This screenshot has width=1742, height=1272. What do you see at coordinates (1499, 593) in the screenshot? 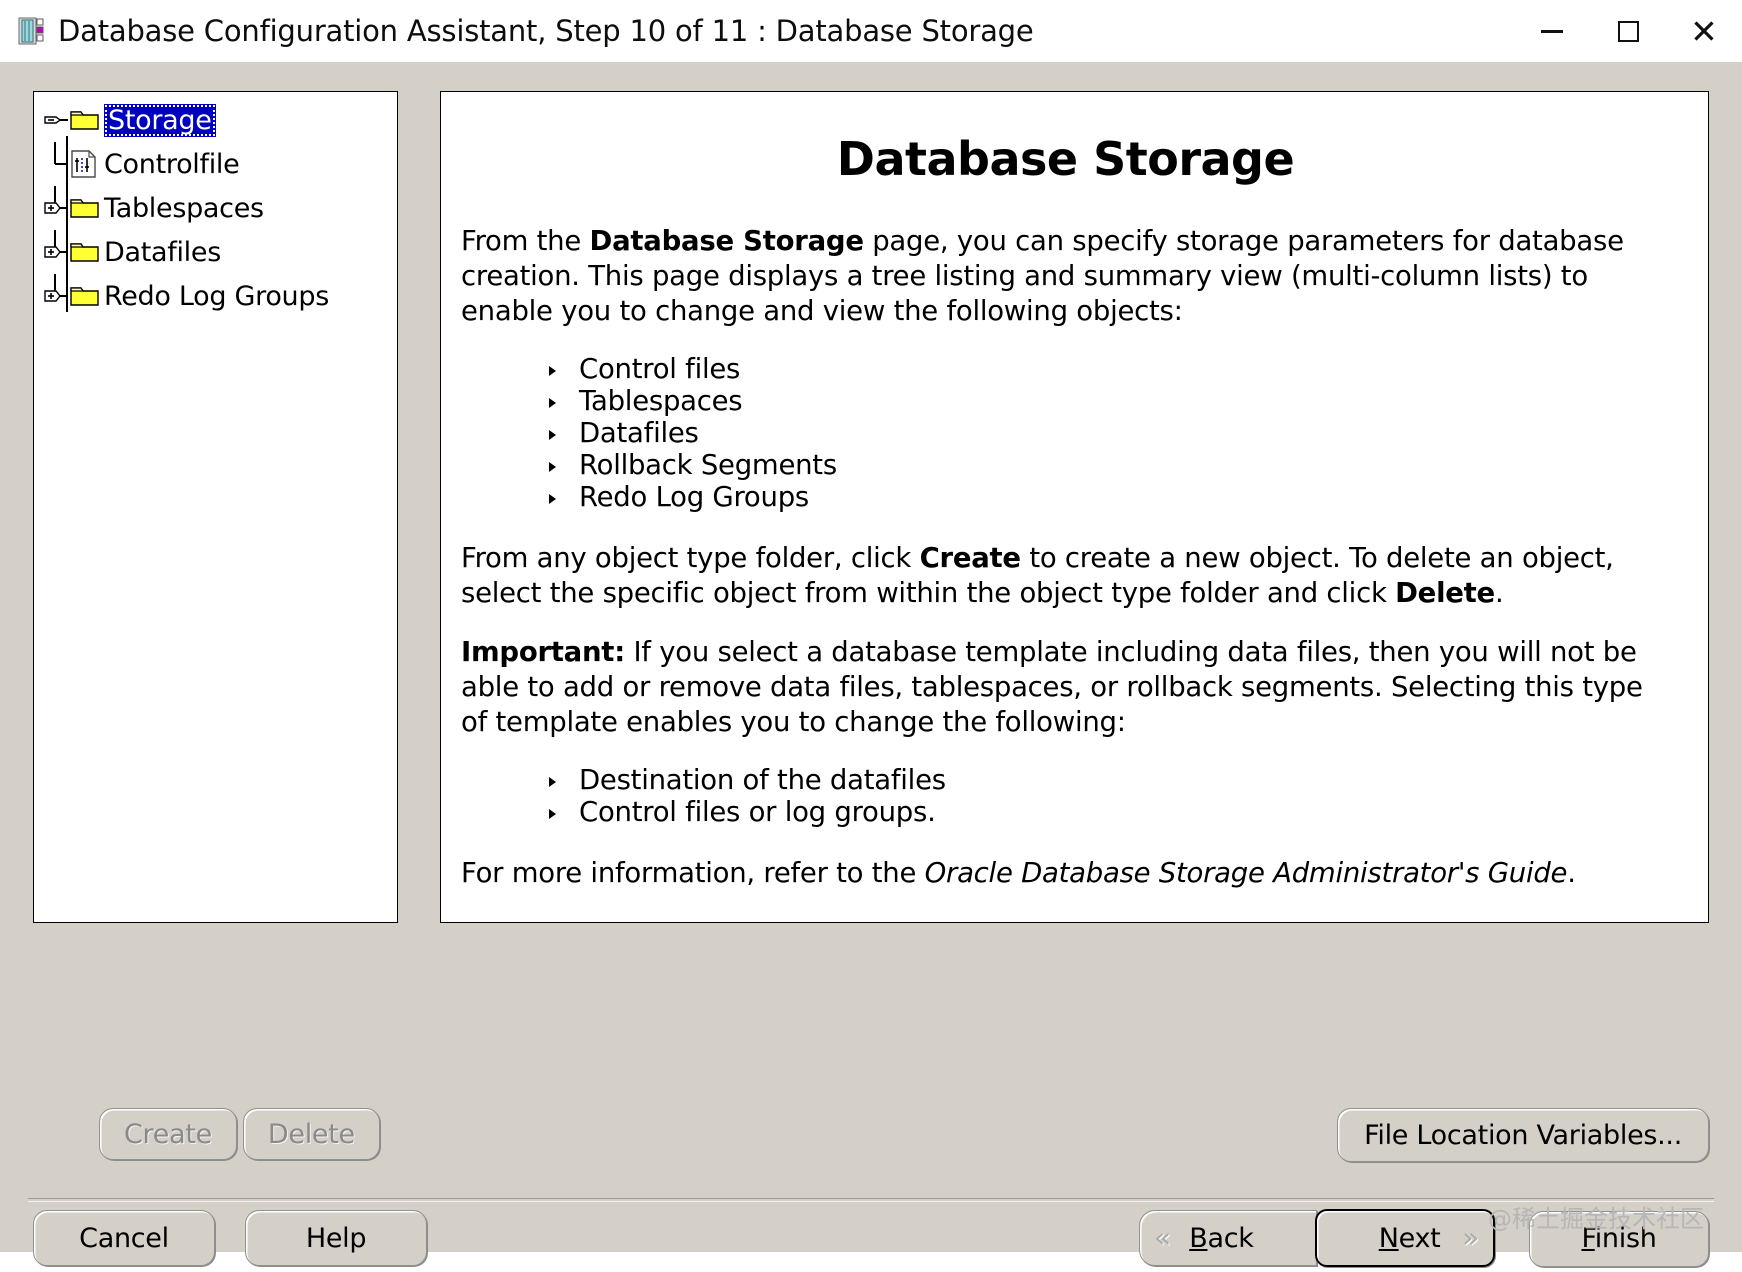
I see `cd-post: .` at bounding box center [1499, 593].